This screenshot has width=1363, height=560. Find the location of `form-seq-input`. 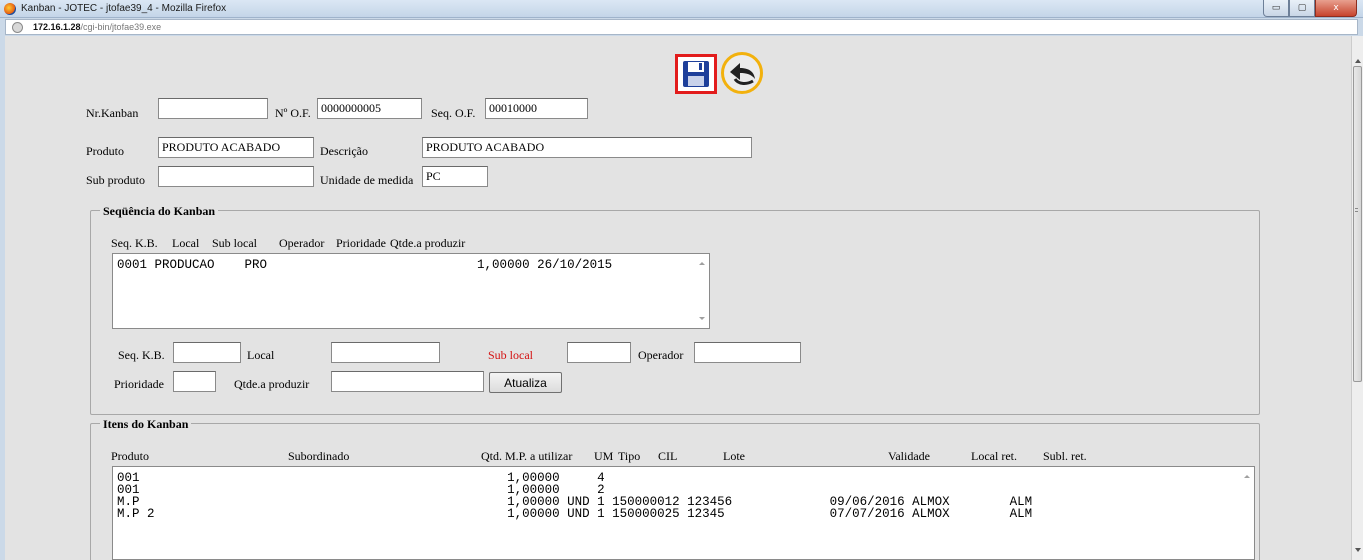

form-seq-input is located at coordinates (207, 352).